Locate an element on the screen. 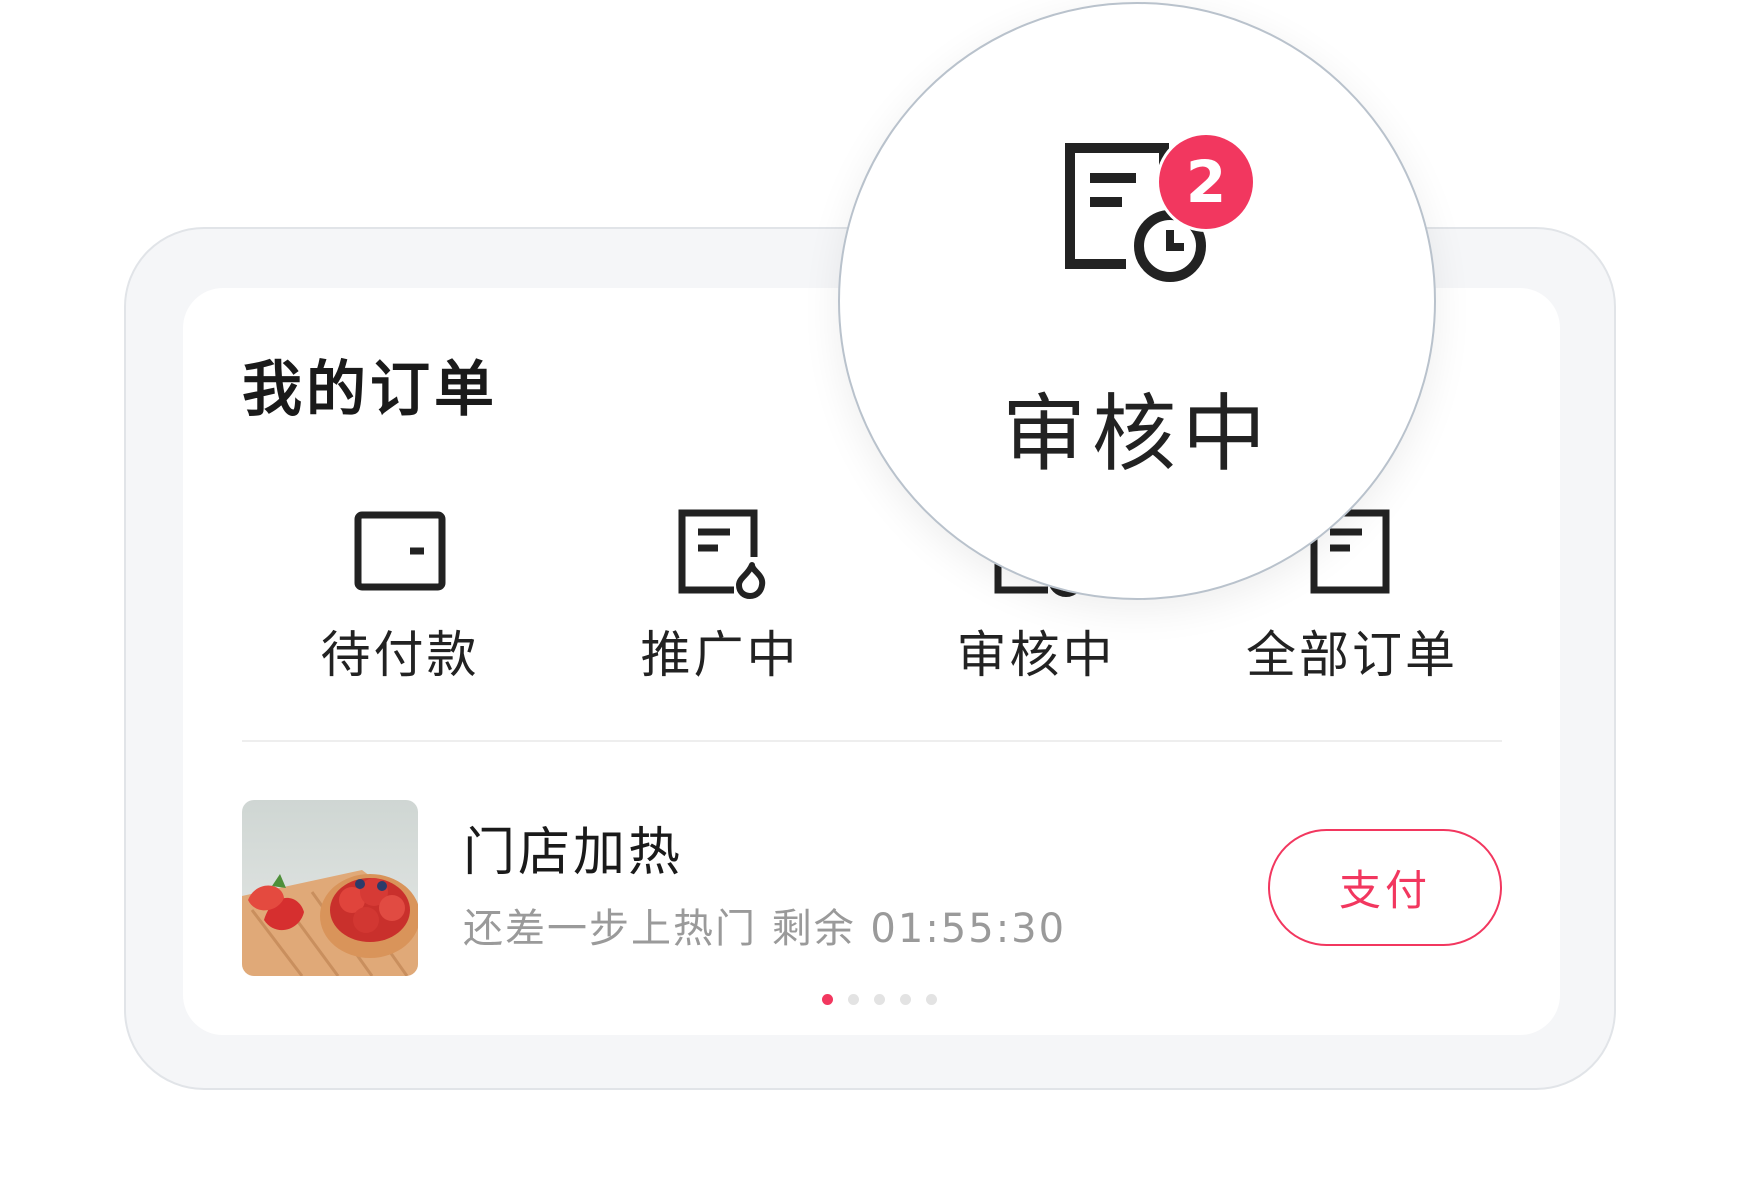 The width and height of the screenshot is (1743, 1182). menu-item-pending-payment: 待付款 is located at coordinates (400, 600).